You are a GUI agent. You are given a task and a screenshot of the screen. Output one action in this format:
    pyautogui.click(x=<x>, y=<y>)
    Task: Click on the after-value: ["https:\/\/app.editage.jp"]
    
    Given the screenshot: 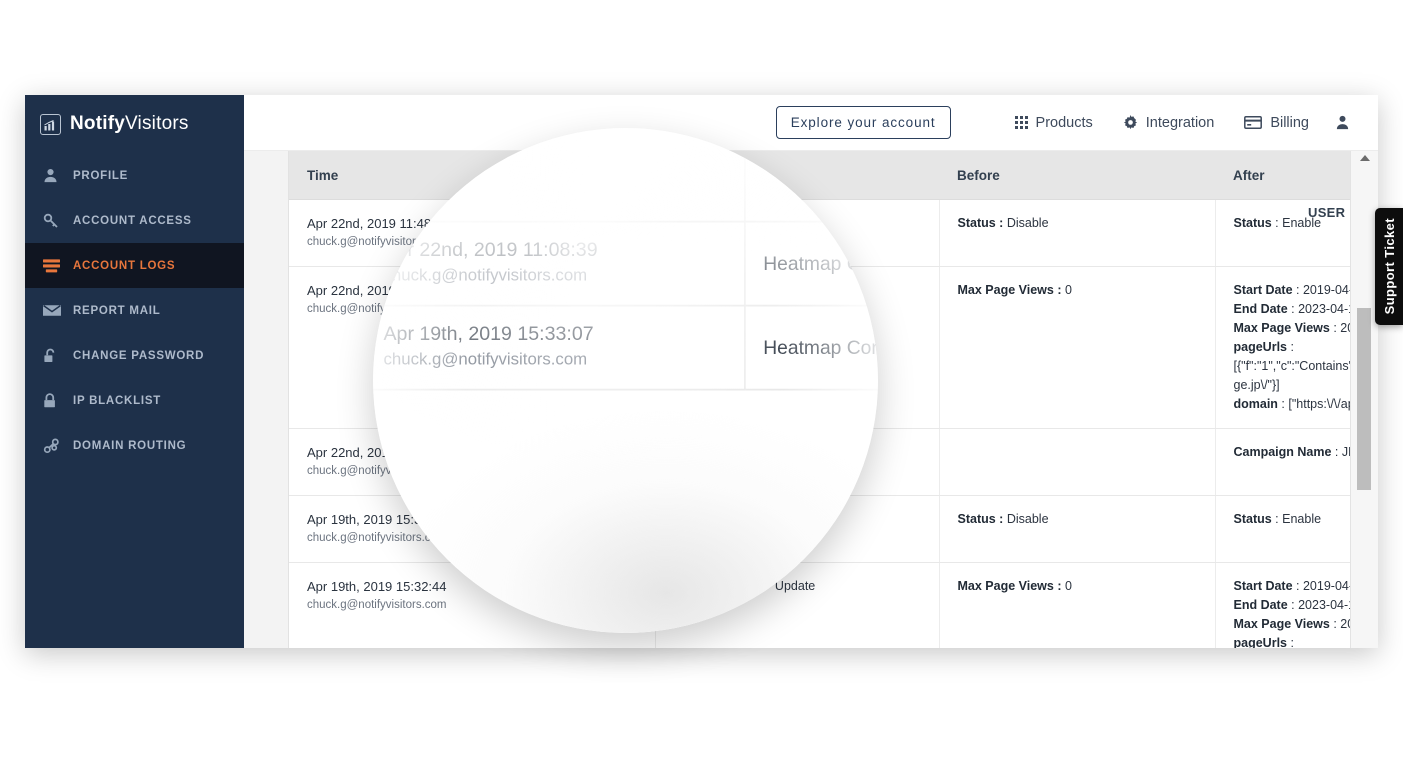 What is the action you would take?
    pyautogui.click(x=1320, y=404)
    